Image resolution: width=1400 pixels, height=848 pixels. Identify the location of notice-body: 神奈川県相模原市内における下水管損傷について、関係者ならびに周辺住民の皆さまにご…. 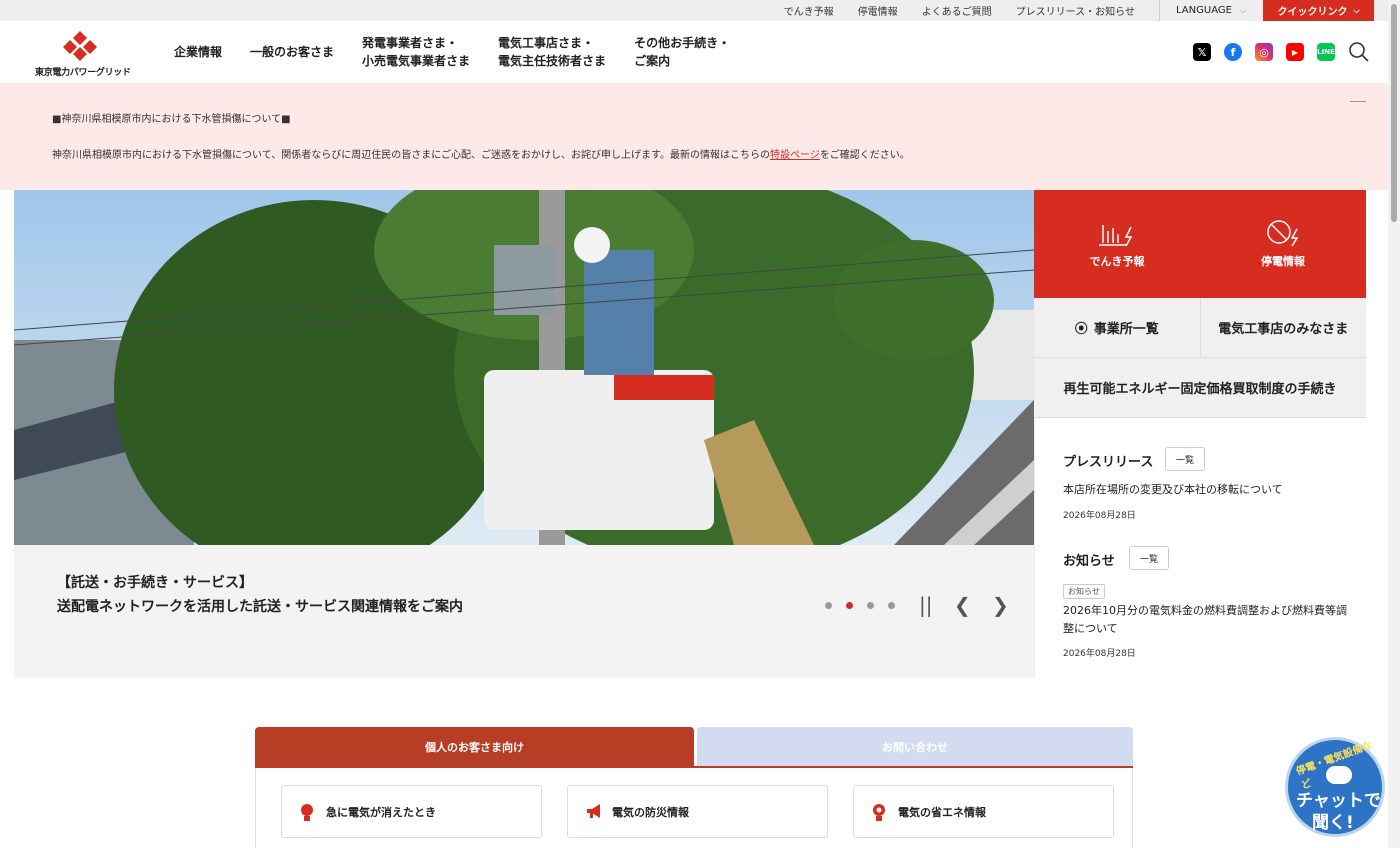
(481, 153).